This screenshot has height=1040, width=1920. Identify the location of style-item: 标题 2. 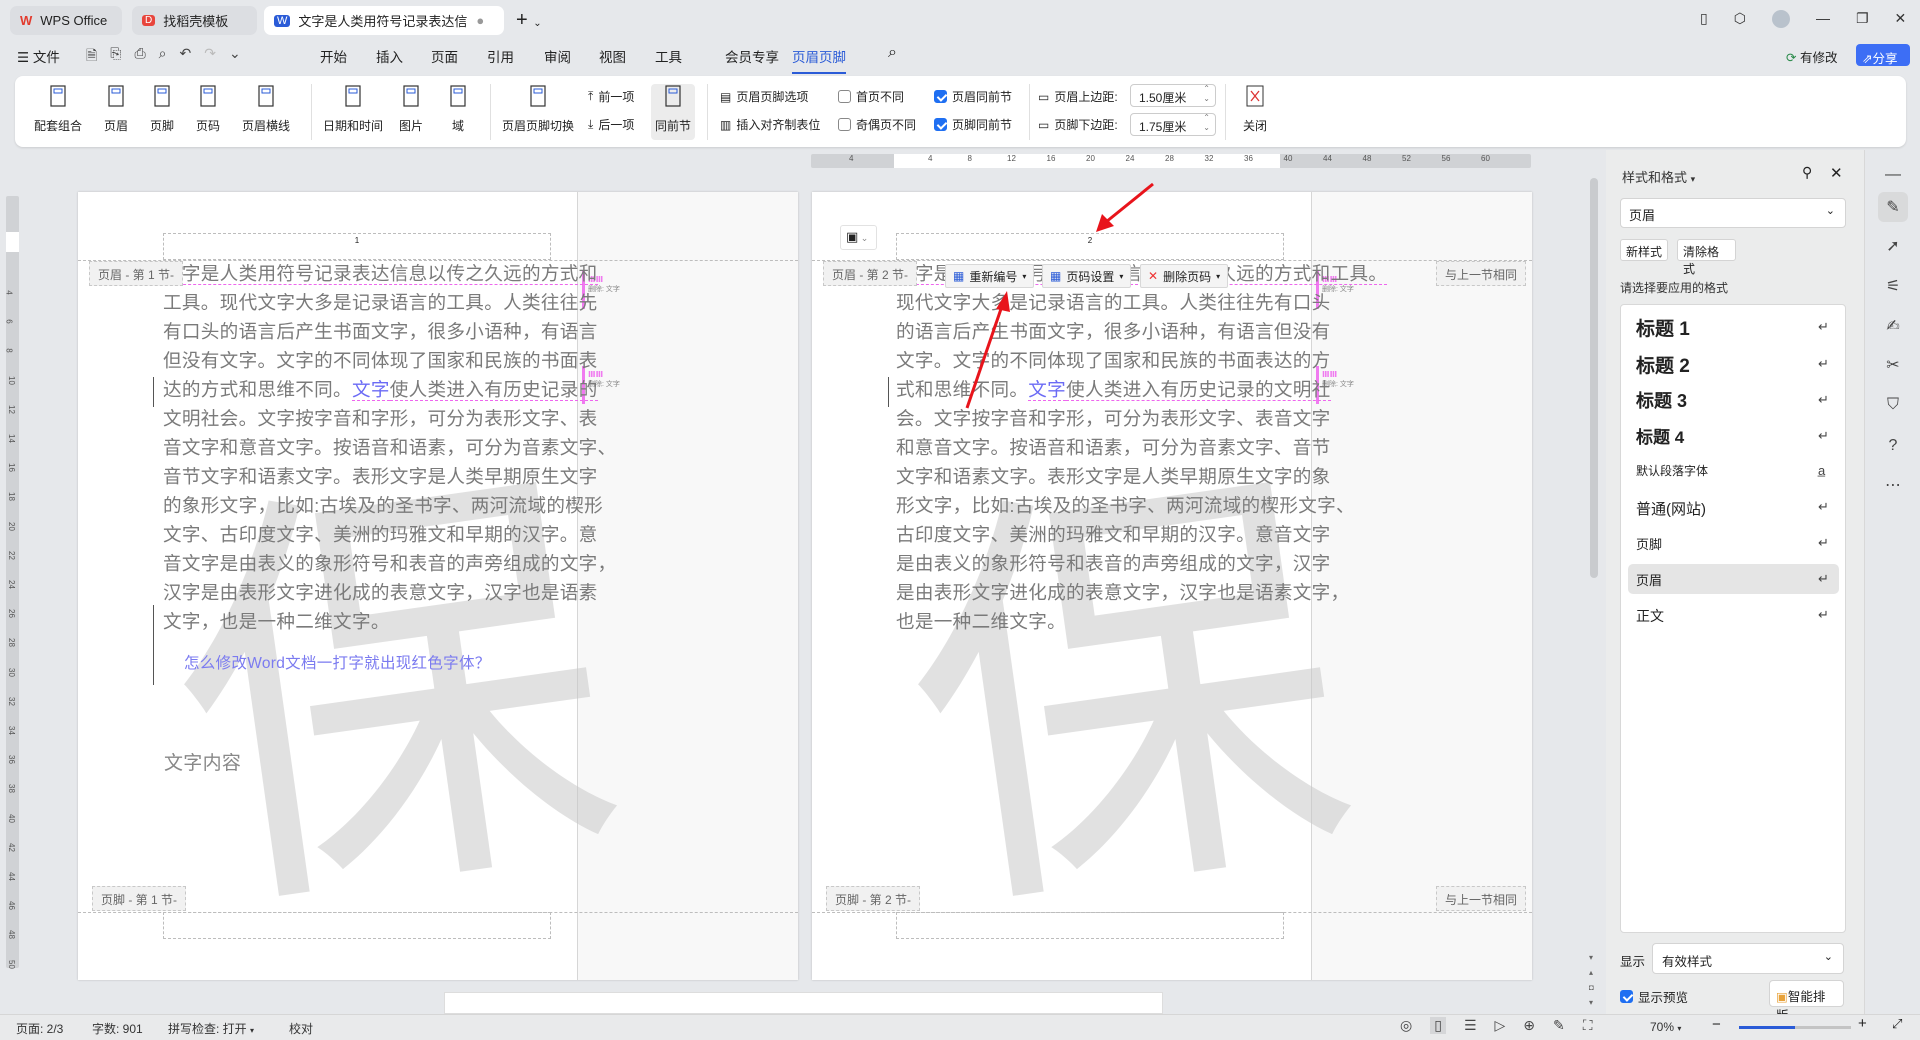
(1663, 364).